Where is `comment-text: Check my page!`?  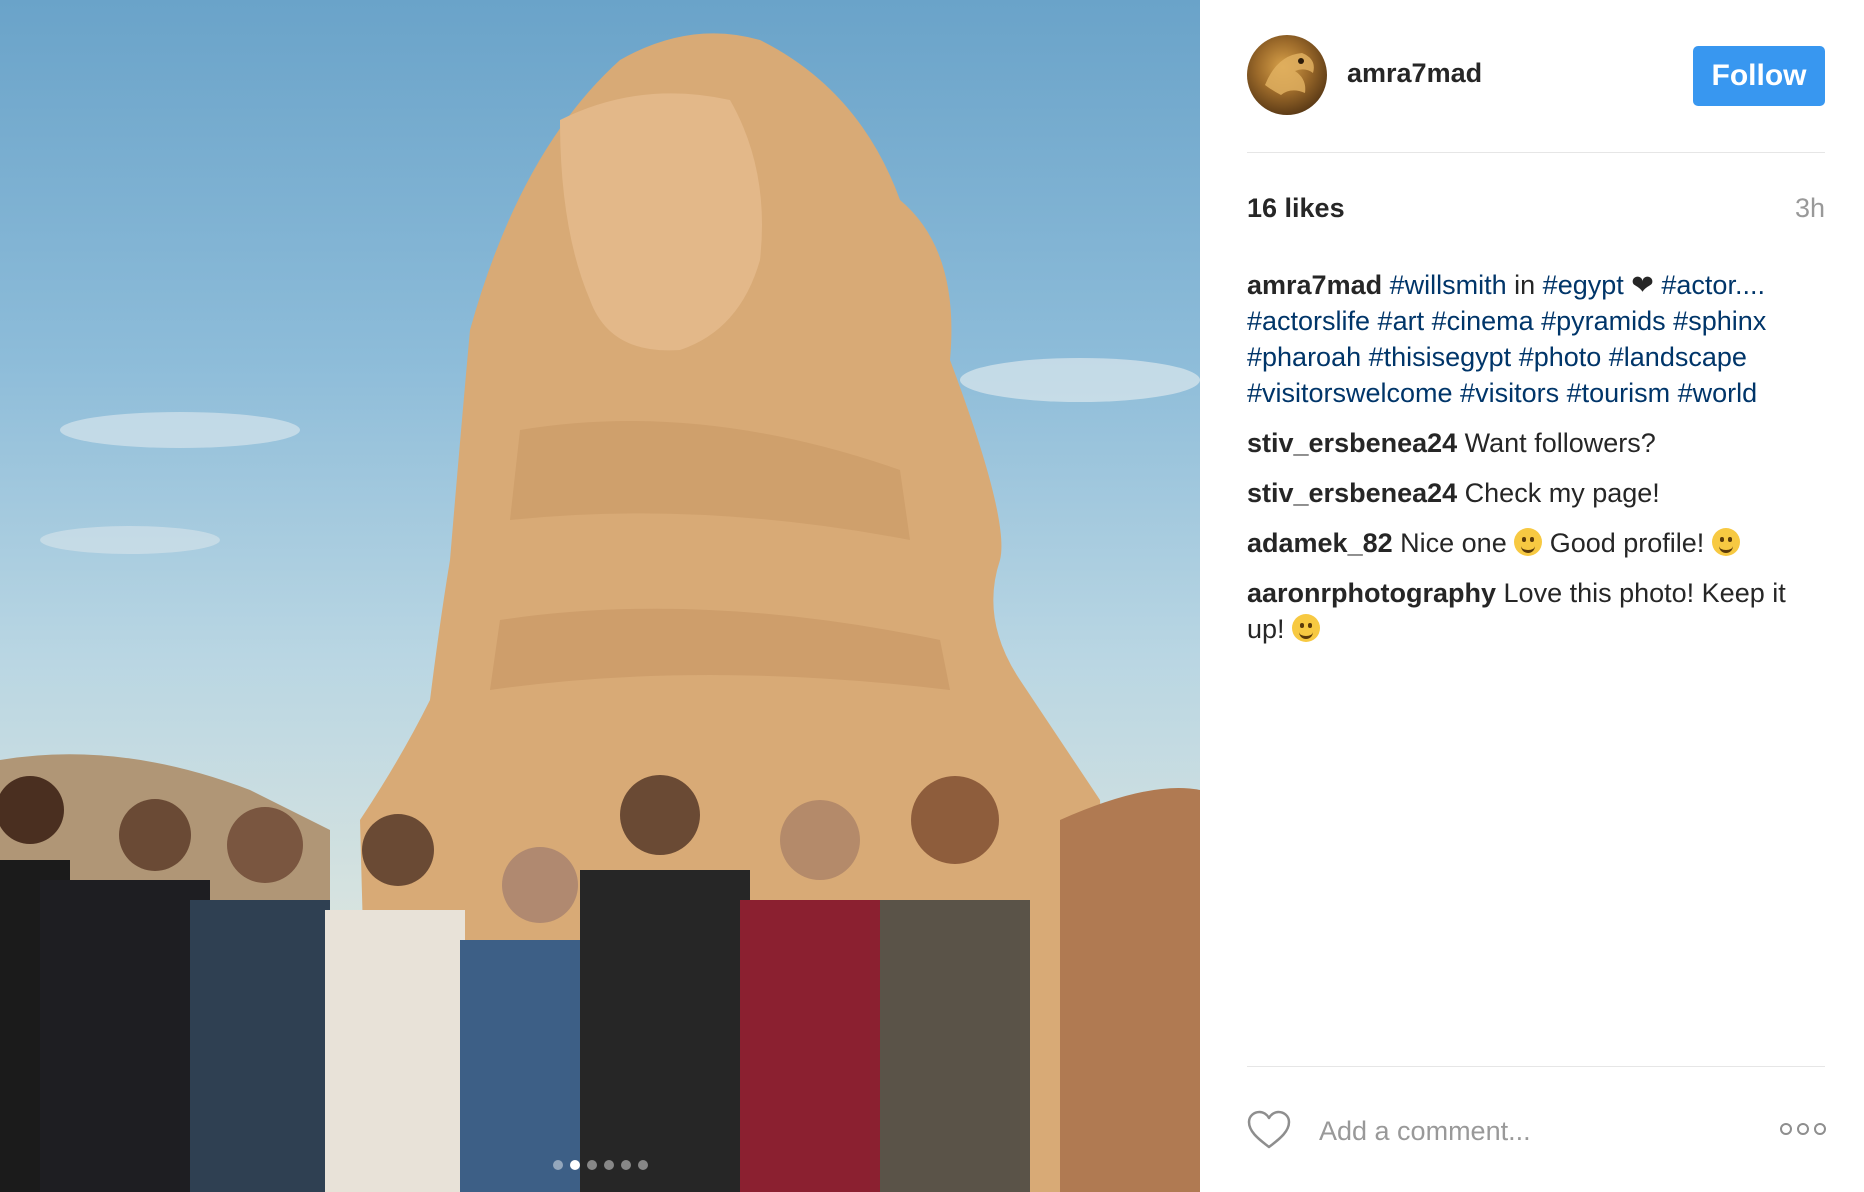 comment-text: Check my page! is located at coordinates (1562, 493).